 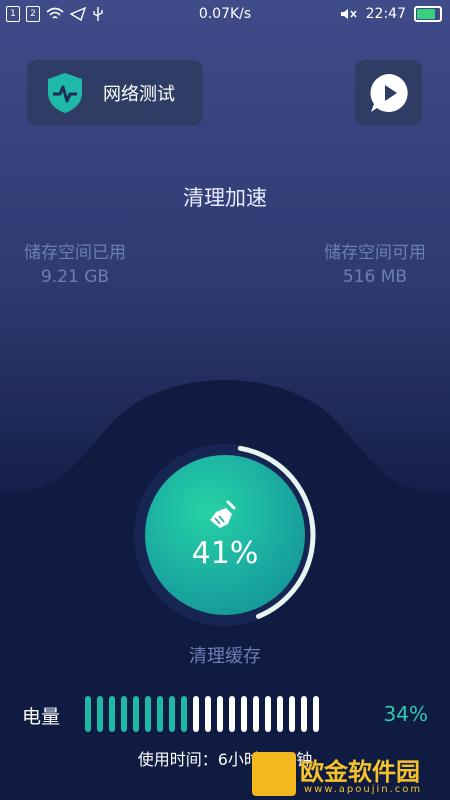 I want to click on battery-icon, so click(x=428, y=14).